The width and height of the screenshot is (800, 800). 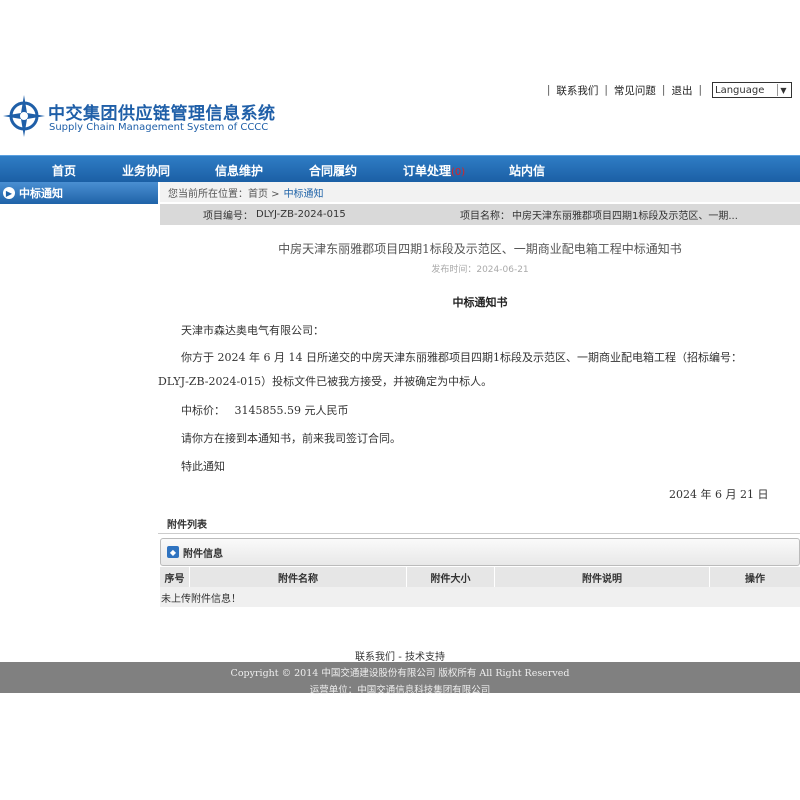 What do you see at coordinates (480, 270) in the screenshot?
I see `publish-time: 发布时间：2024-06-21` at bounding box center [480, 270].